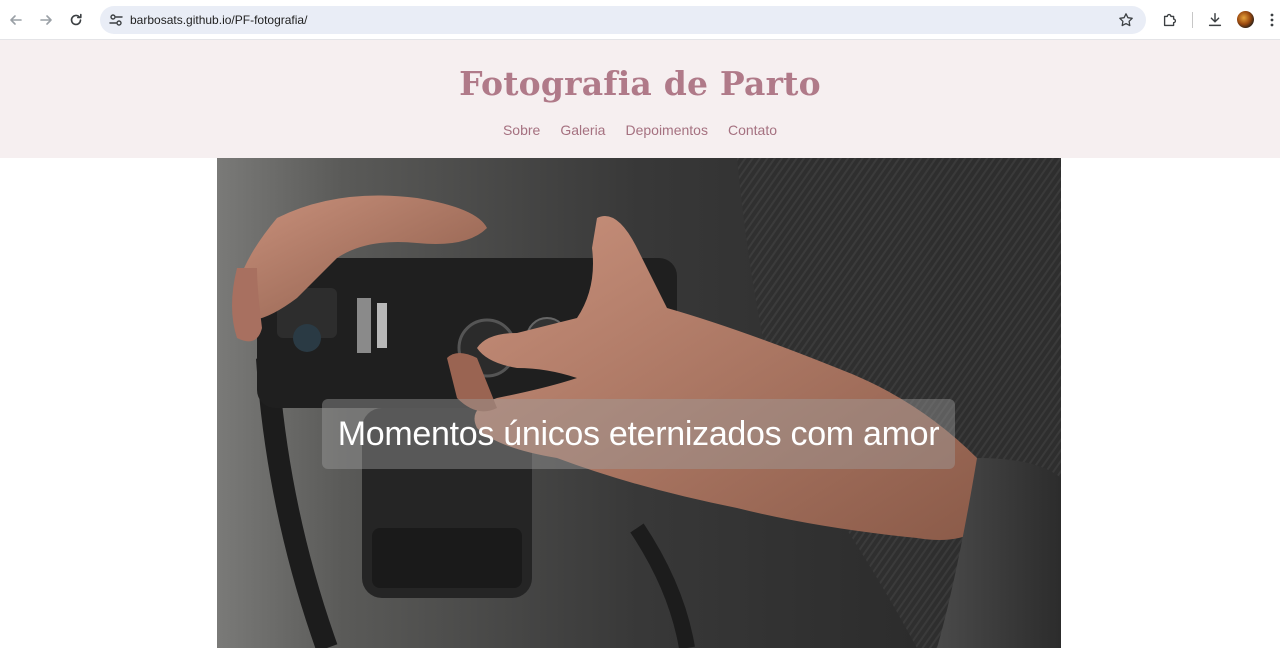 This screenshot has width=1280, height=648. I want to click on browser-menu-button, so click(1272, 20).